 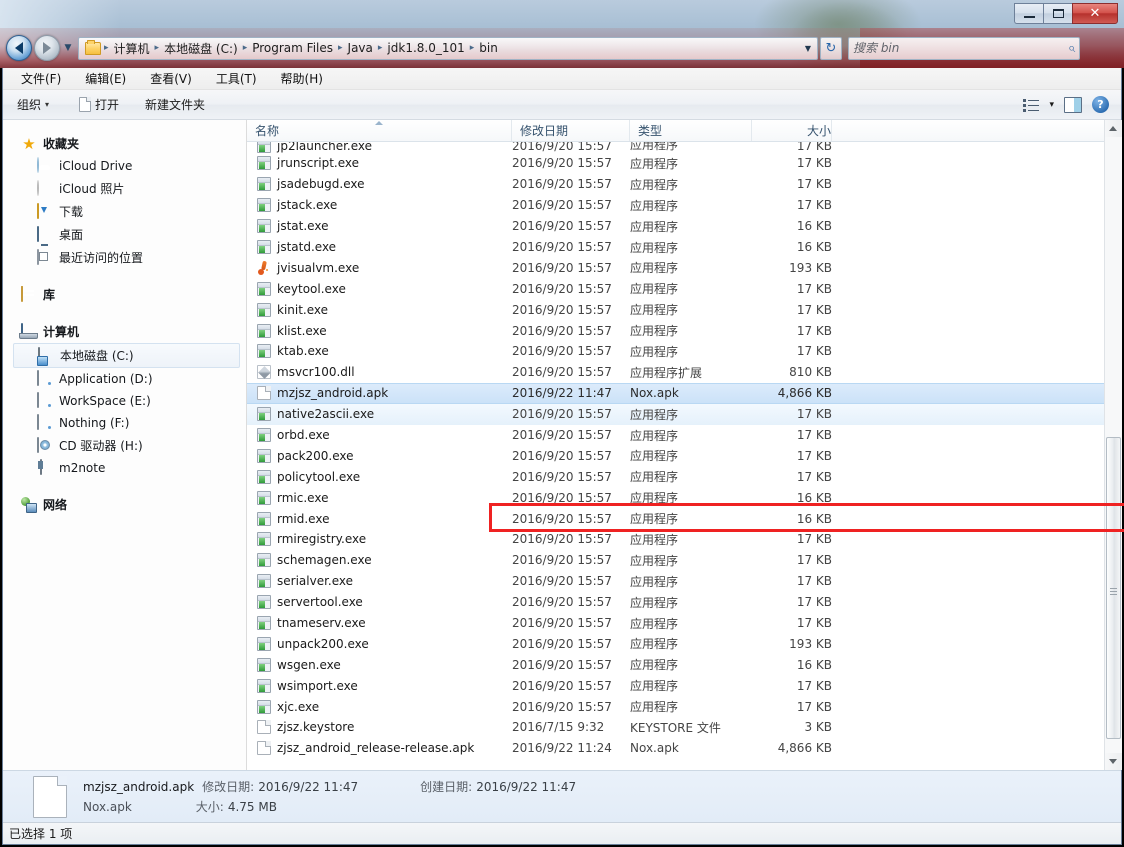 What do you see at coordinates (38, 422) in the screenshot?
I see `drive-icon` at bounding box center [38, 422].